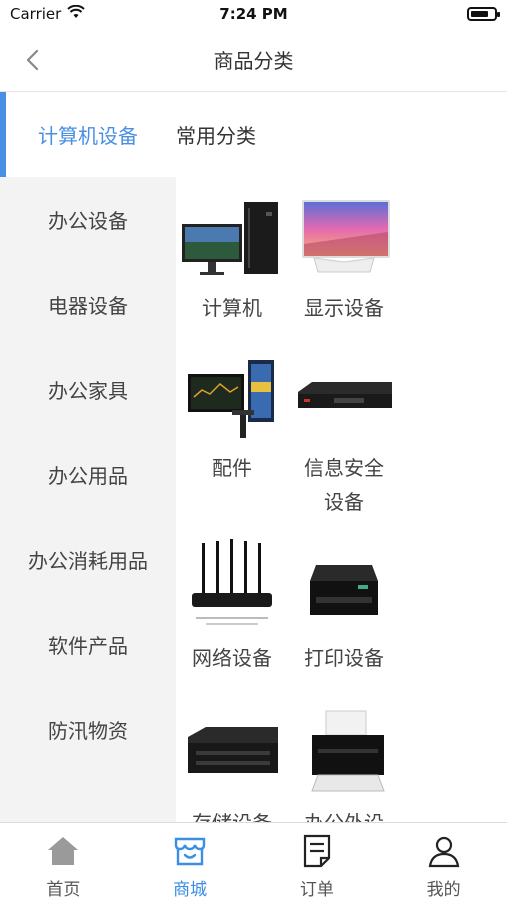 This screenshot has width=507, height=900. I want to click on sidebar-item-label: 办公用品, so click(88, 476).